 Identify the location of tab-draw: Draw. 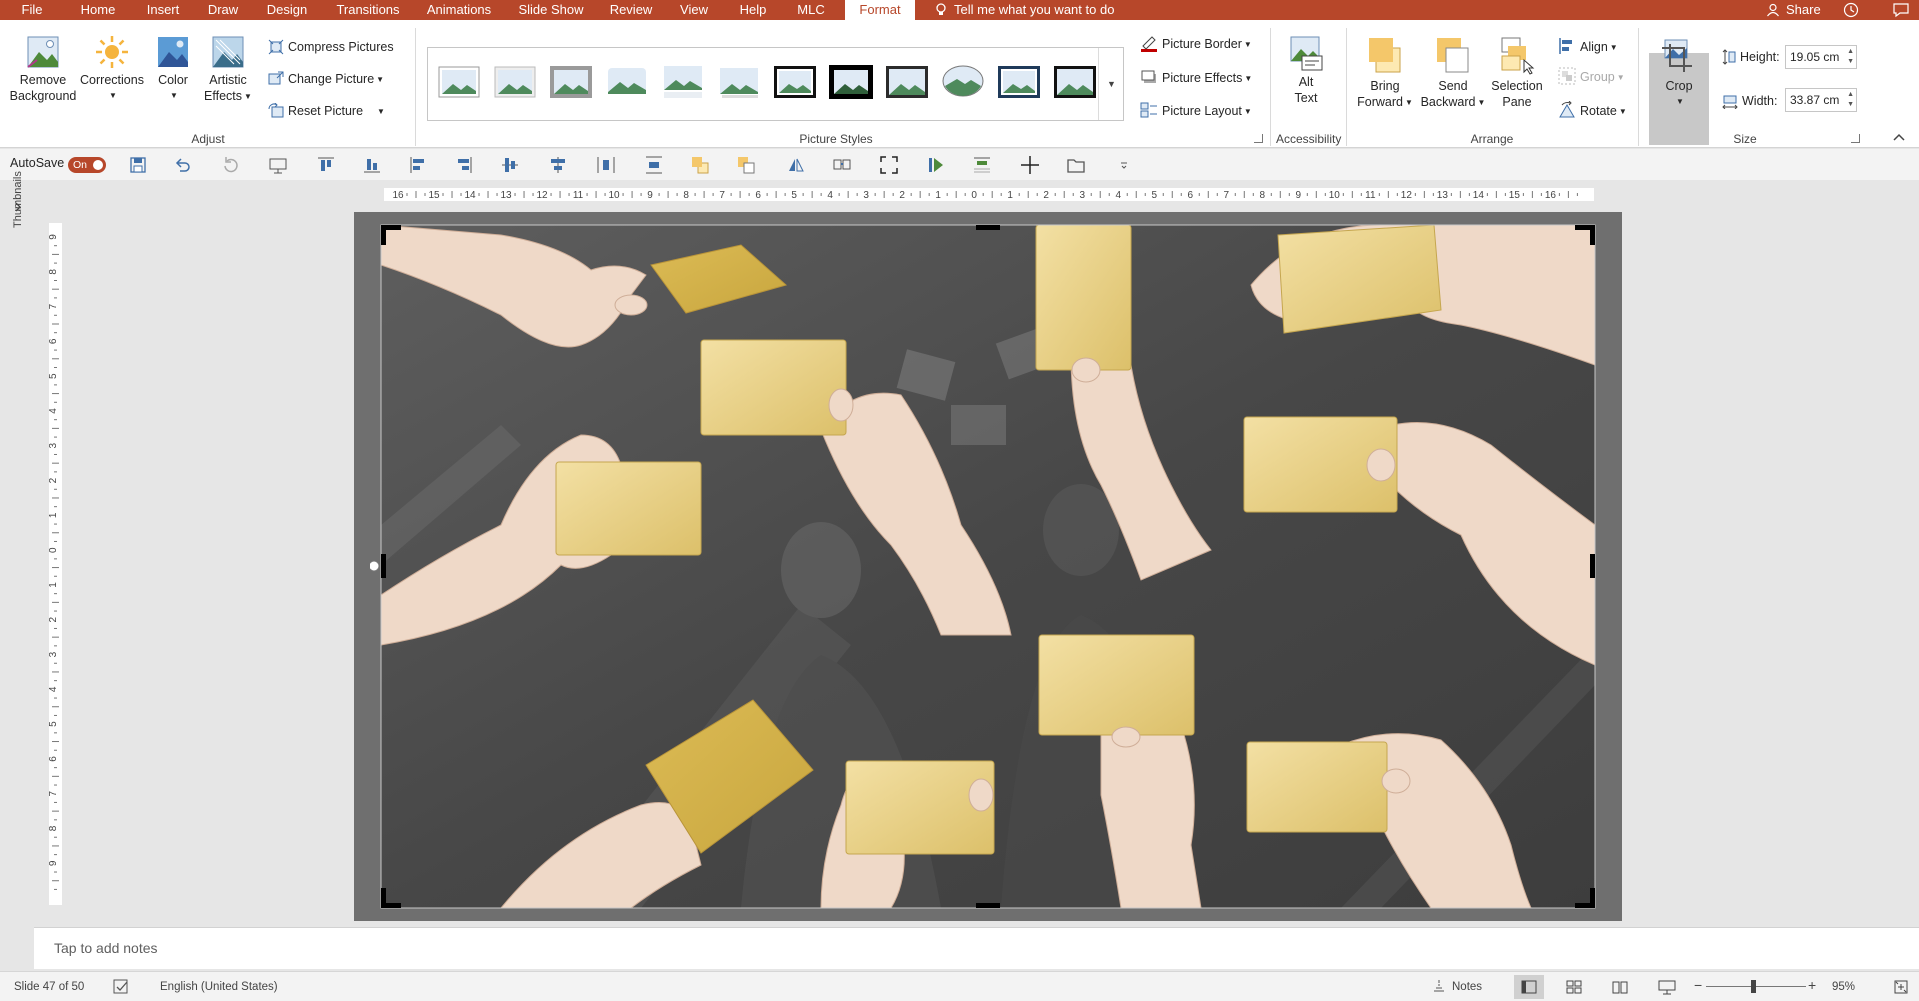
(223, 10).